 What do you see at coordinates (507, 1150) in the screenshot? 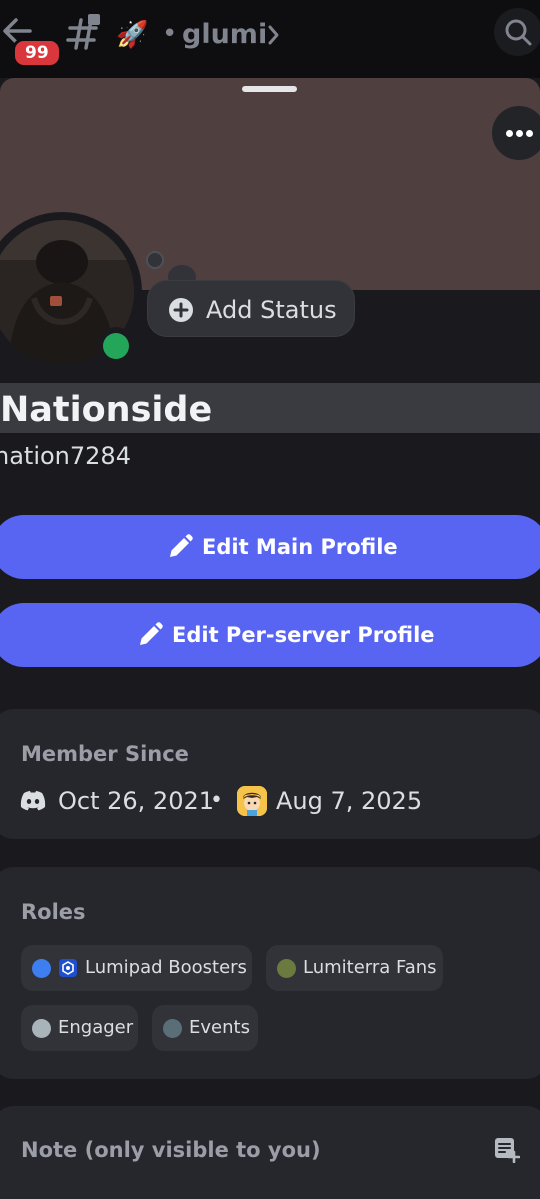
I see `add-note-icon` at bounding box center [507, 1150].